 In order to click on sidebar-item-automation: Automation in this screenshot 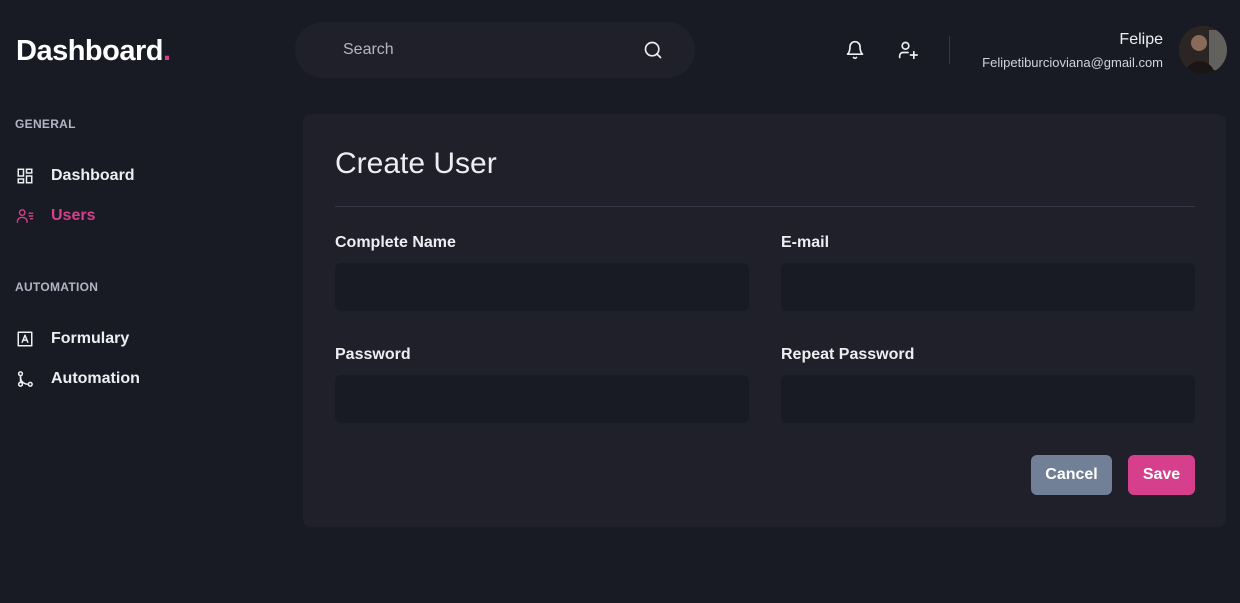, I will do `click(78, 379)`.